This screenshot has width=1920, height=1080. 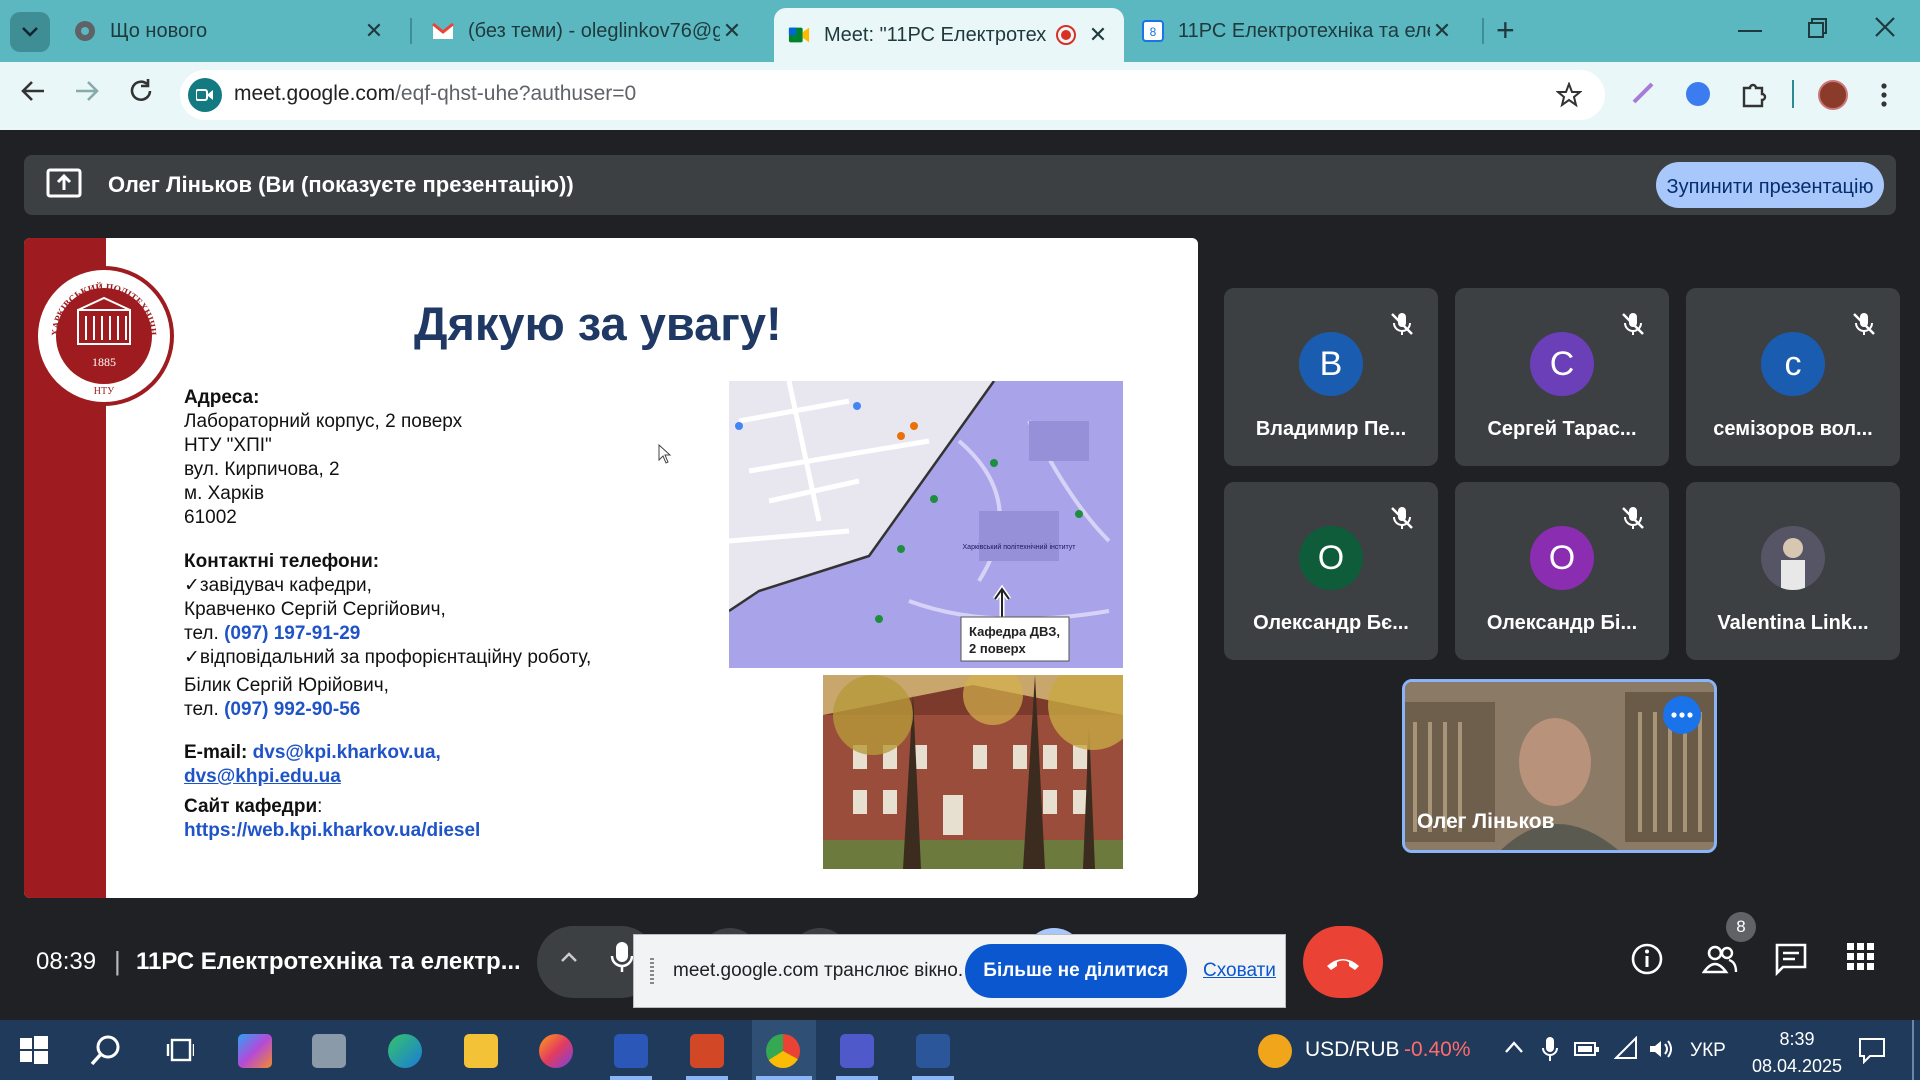 What do you see at coordinates (783, 1051) in the screenshot?
I see `chrome-taskbar-icon` at bounding box center [783, 1051].